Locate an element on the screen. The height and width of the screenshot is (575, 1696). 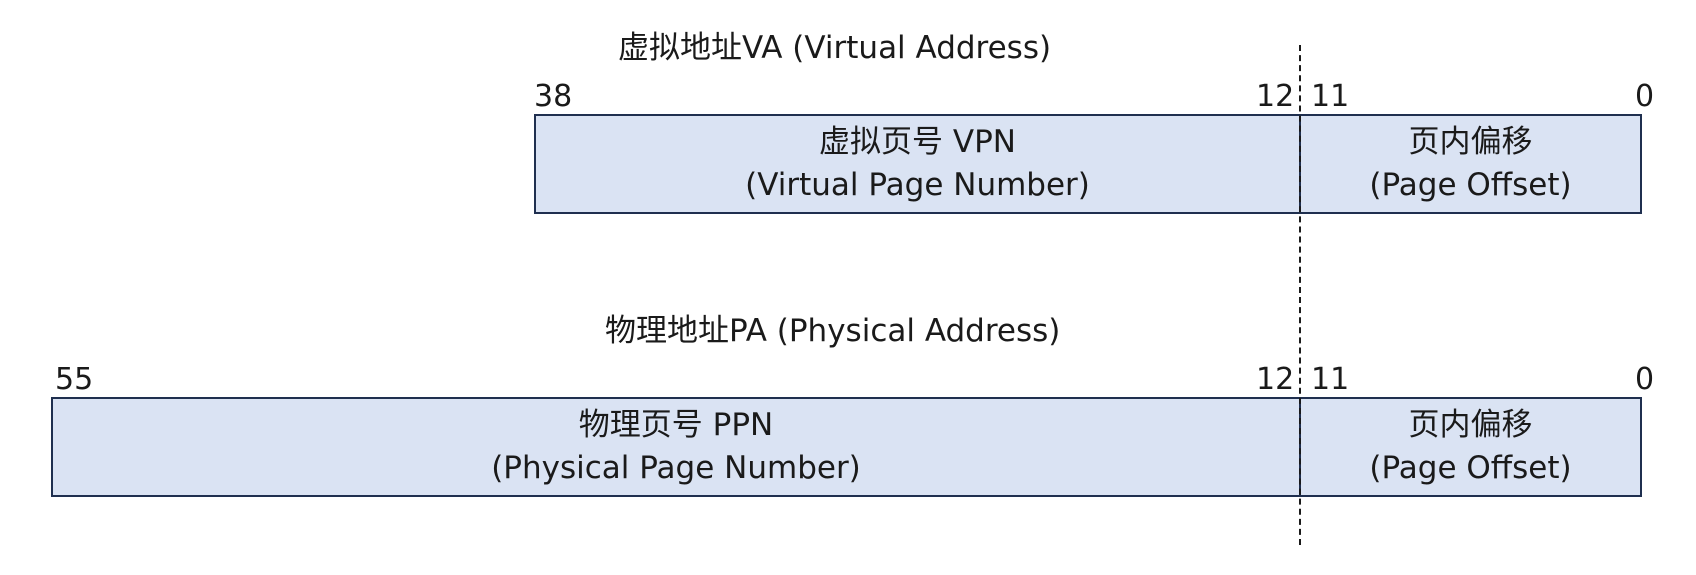
va-bit-38-label: 38 is located at coordinates (553, 96).